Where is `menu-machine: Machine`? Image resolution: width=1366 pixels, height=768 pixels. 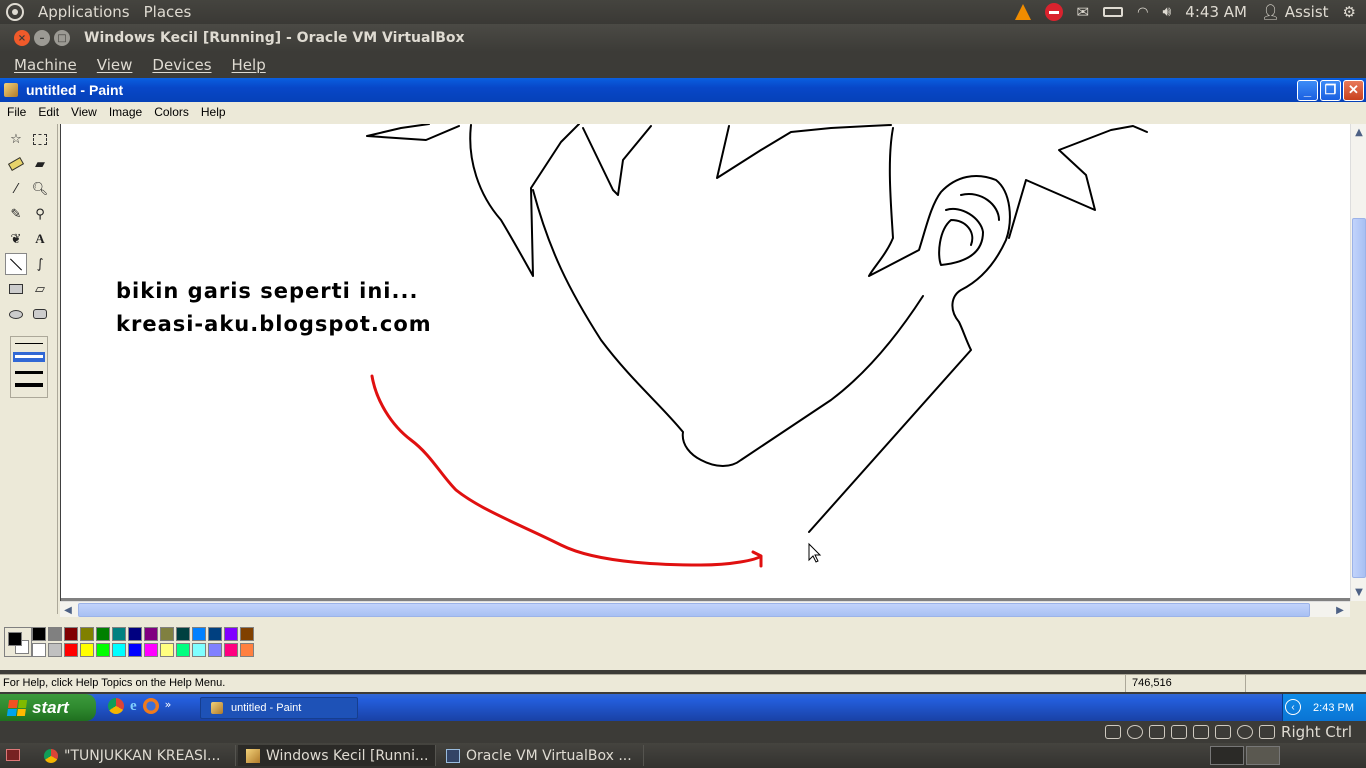 menu-machine: Machine is located at coordinates (45, 65).